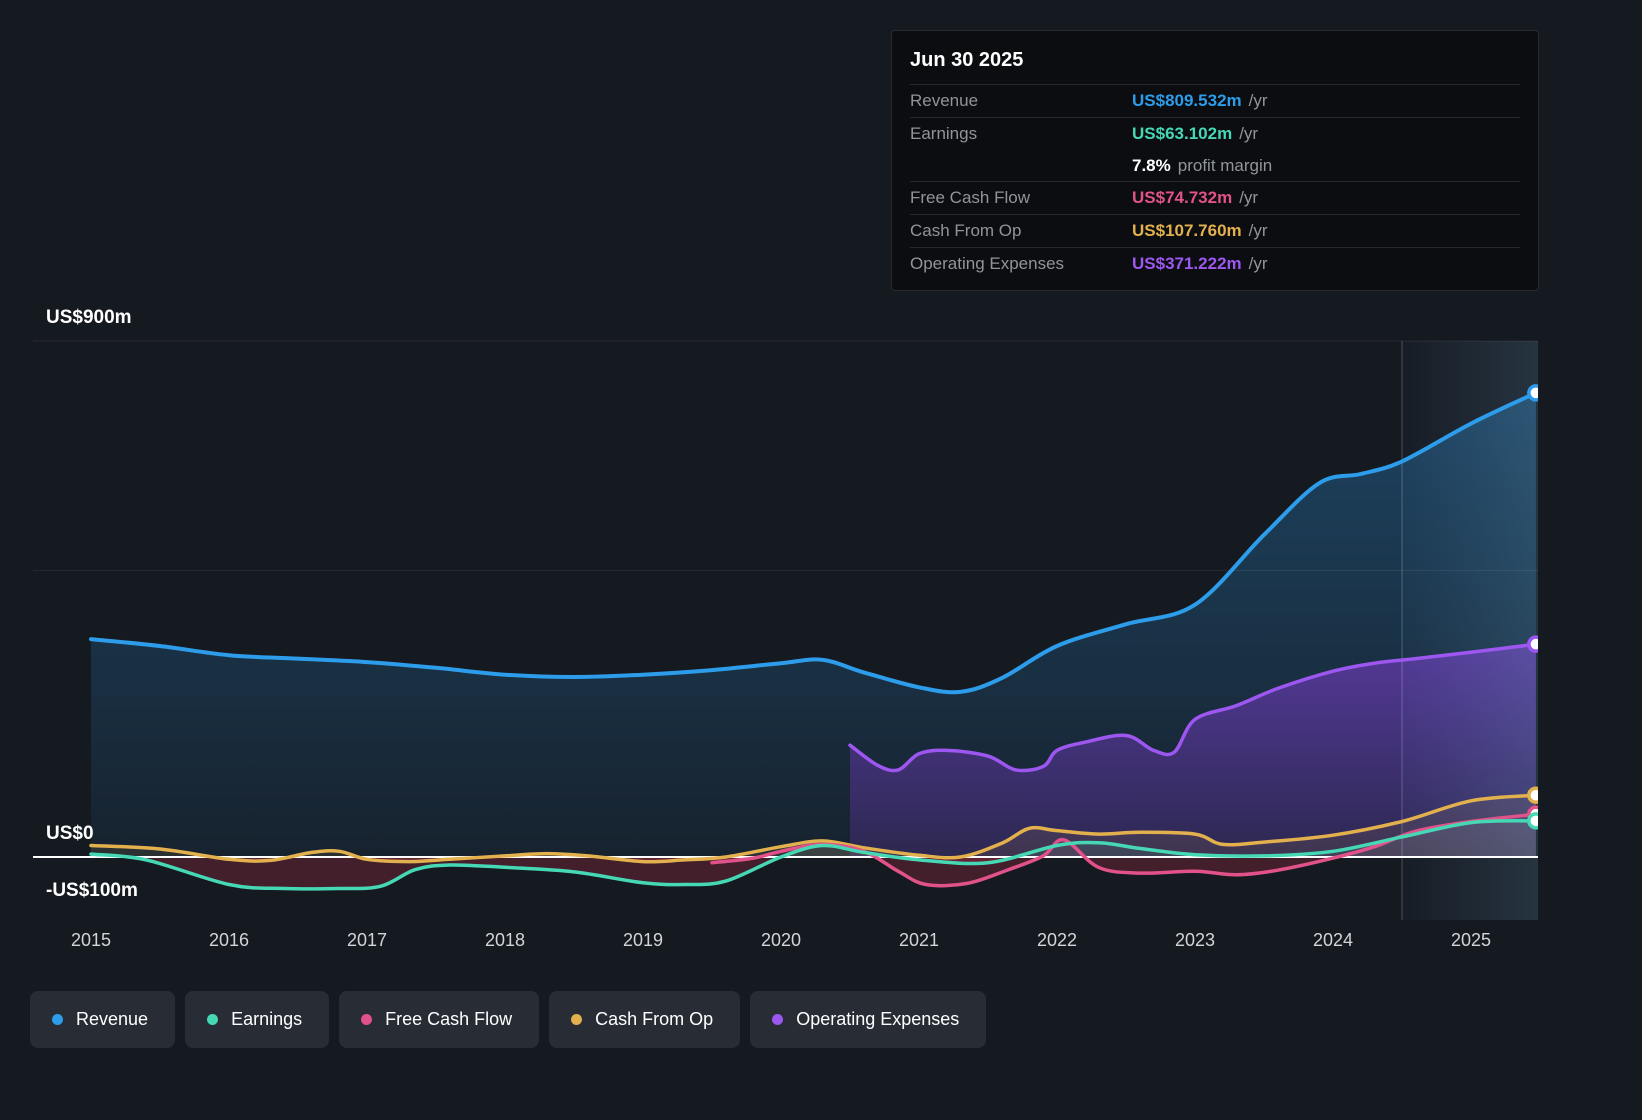 This screenshot has height=1120, width=1642. I want to click on x-axis-label-2024: 2024, so click(1333, 940).